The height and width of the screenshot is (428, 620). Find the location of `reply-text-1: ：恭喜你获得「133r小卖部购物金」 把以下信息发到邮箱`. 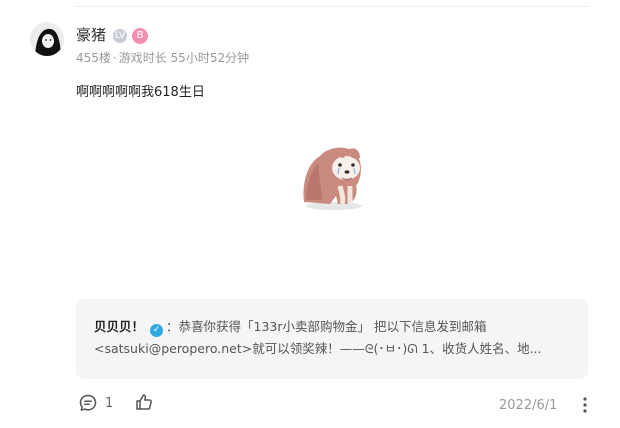

reply-text-1: ：恭喜你获得「133r小卖部购物金」 把以下信息发到邮箱 is located at coordinates (326, 326).